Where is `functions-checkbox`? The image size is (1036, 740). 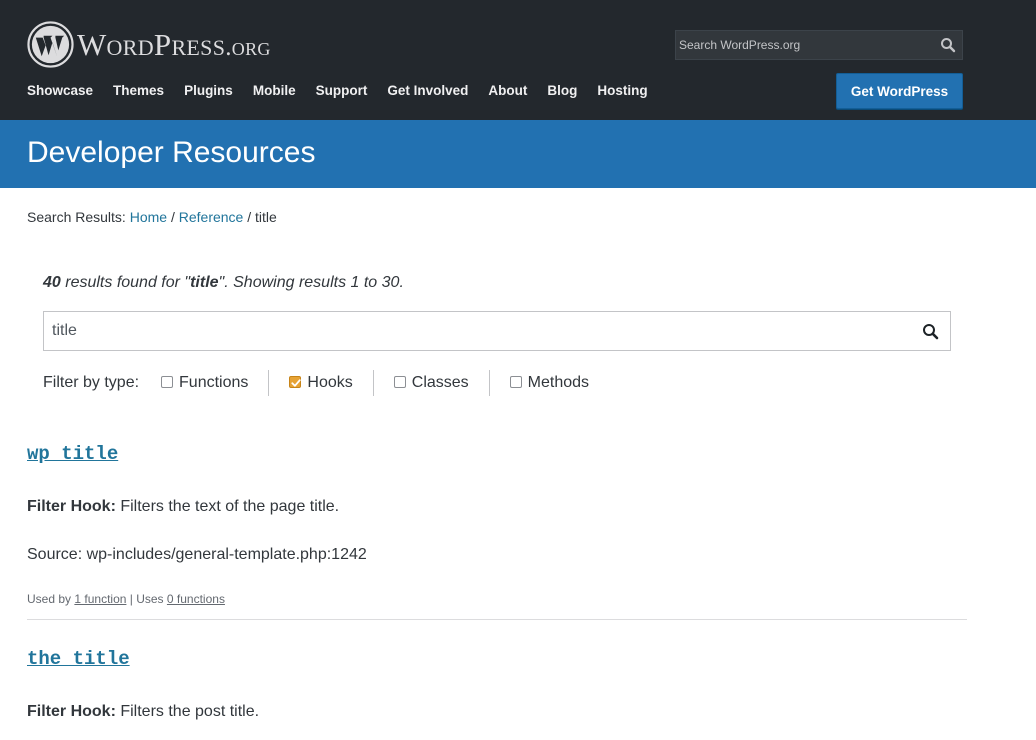 functions-checkbox is located at coordinates (167, 382).